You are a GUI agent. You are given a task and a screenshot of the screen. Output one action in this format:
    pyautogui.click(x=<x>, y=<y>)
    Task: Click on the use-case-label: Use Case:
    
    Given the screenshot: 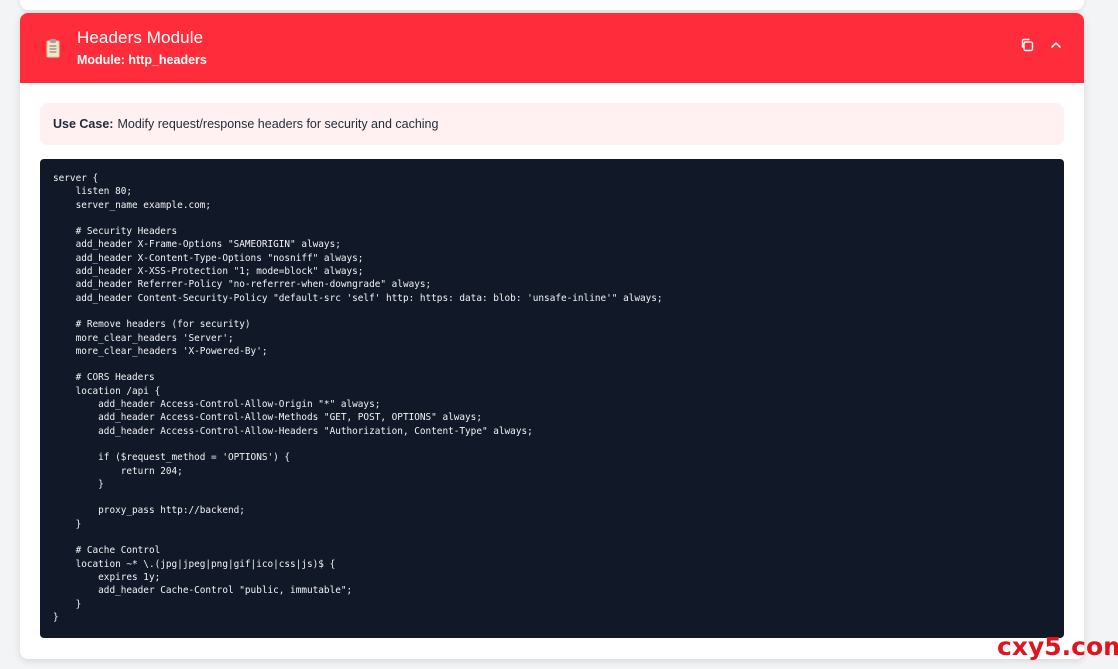 What is the action you would take?
    pyautogui.click(x=83, y=124)
    